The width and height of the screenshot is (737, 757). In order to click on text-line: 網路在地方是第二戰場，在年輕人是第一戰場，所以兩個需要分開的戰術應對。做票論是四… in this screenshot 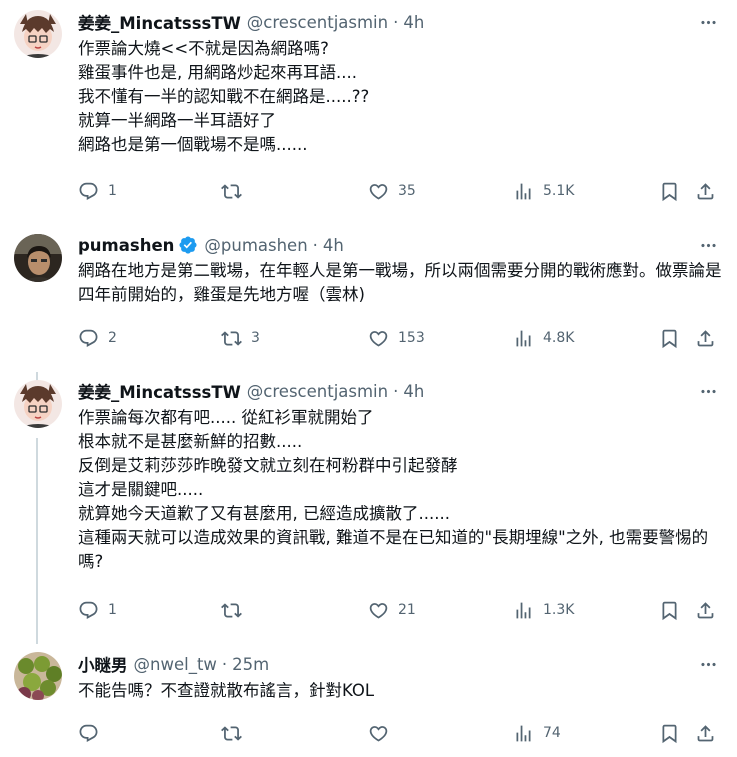, I will do `click(400, 282)`.